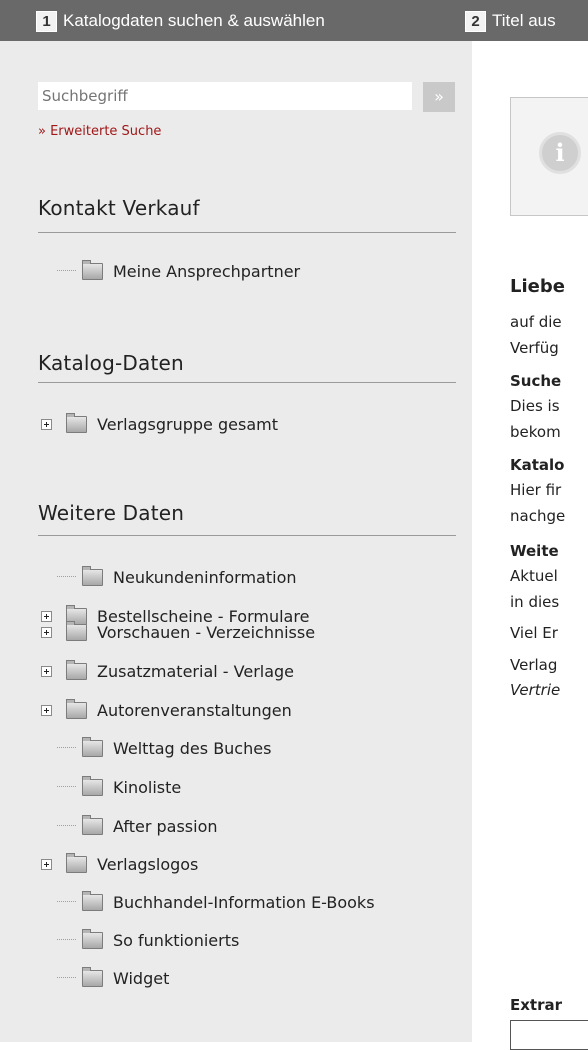  Describe the element at coordinates (535, 432) in the screenshot. I see `body-text-line: bekom` at that location.